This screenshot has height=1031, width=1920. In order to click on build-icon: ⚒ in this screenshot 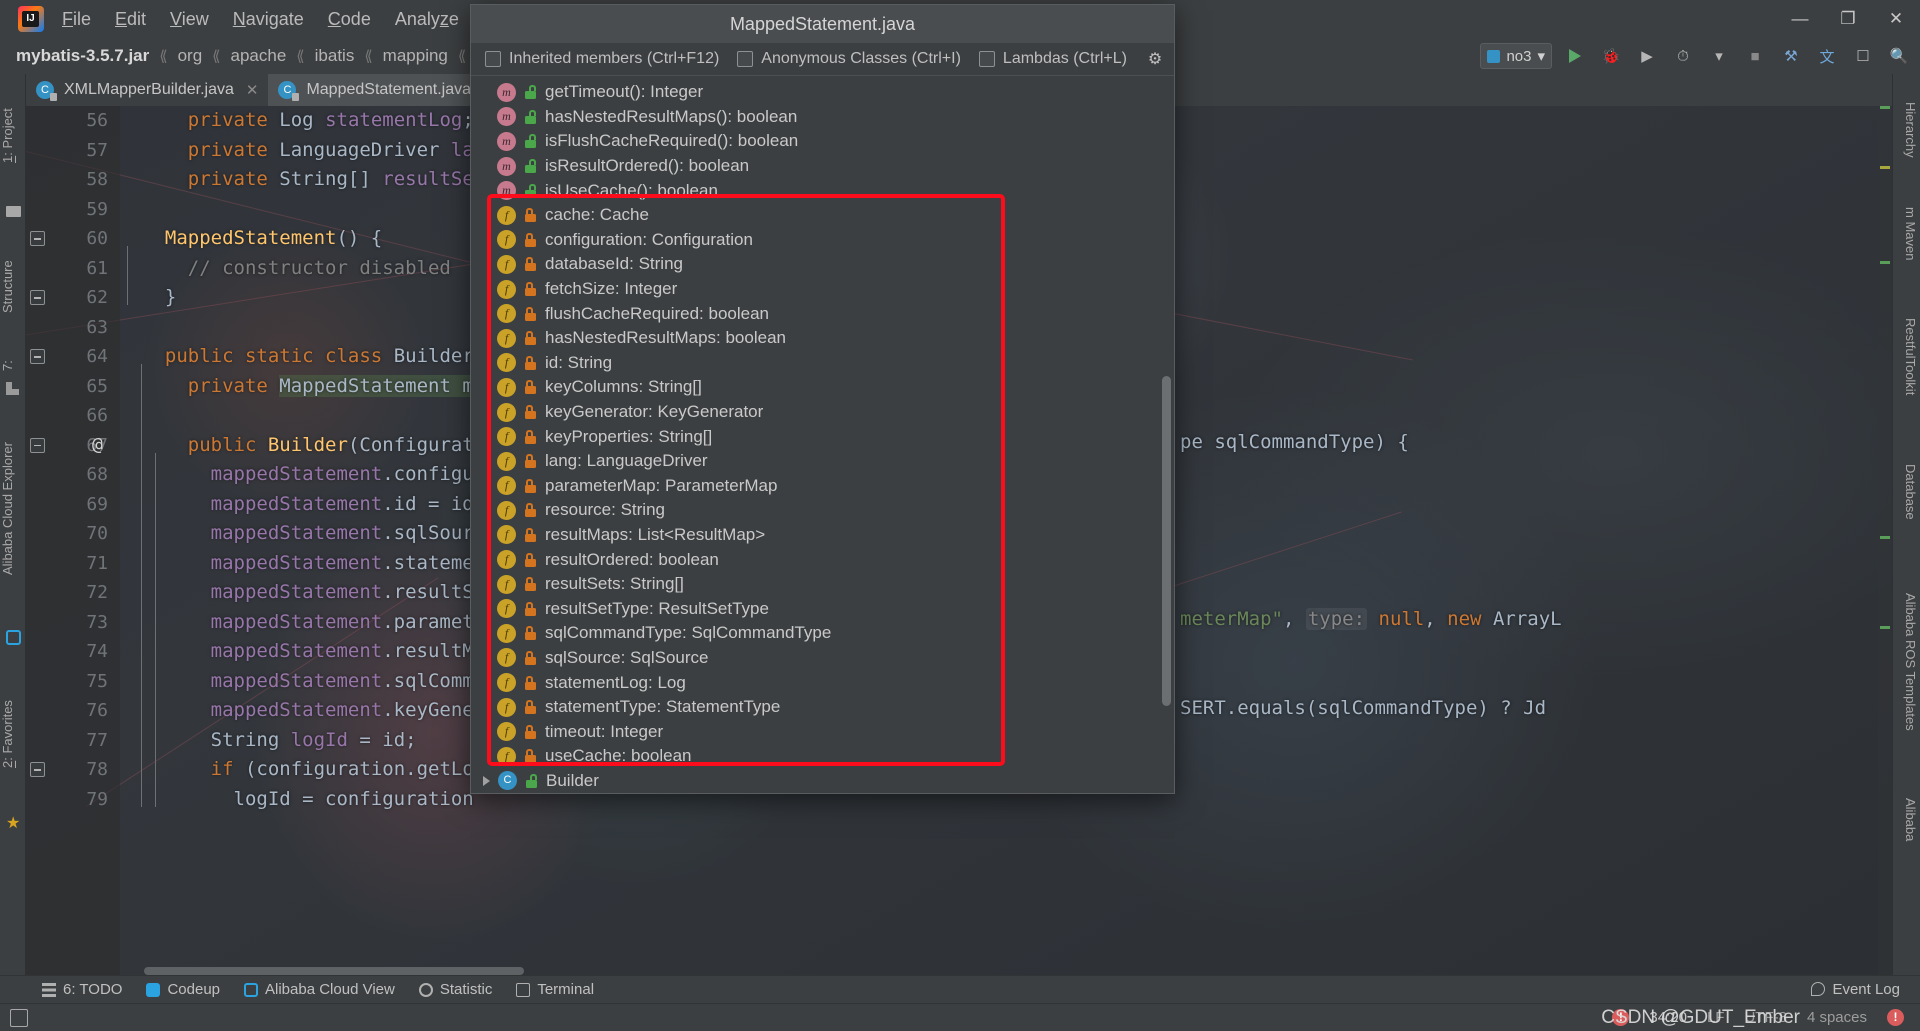, I will do `click(1791, 56)`.